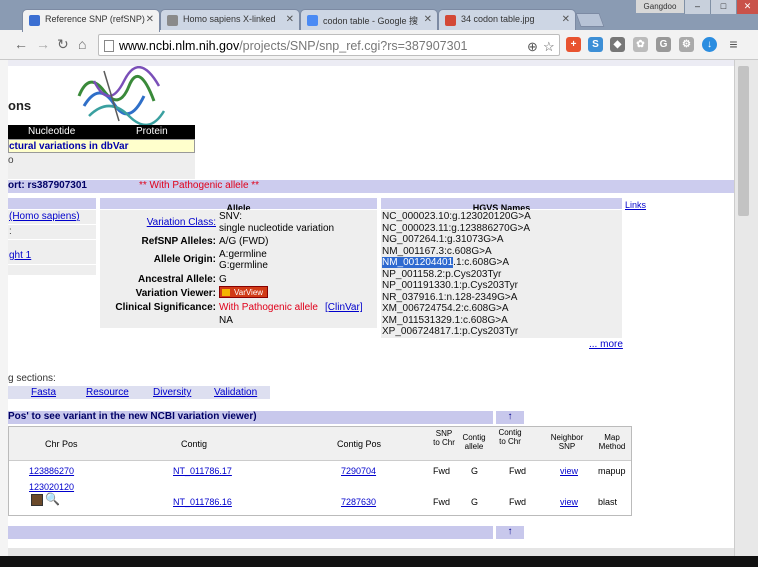 This screenshot has height=567, width=758. I want to click on protein-structure-logo, so click(121, 96).